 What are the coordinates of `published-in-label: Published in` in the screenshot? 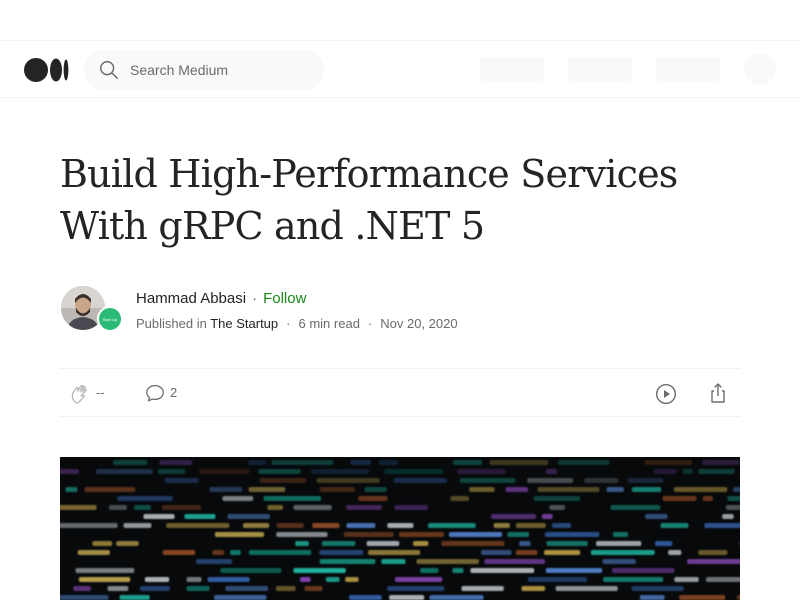 It's located at (171, 323).